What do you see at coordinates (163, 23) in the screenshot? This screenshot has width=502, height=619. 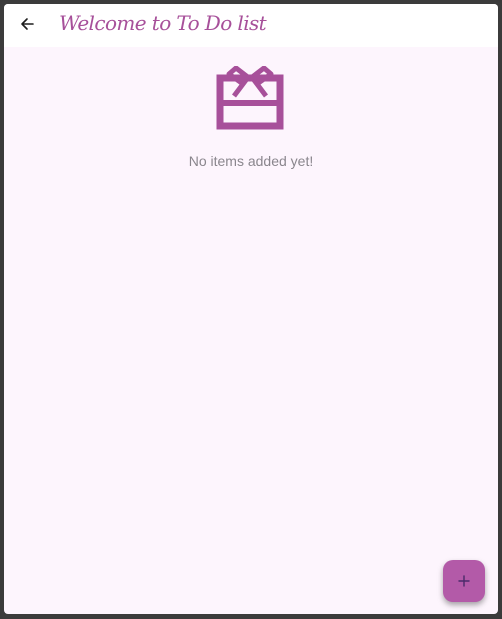 I see `page-title: Welcome to To Do list` at bounding box center [163, 23].